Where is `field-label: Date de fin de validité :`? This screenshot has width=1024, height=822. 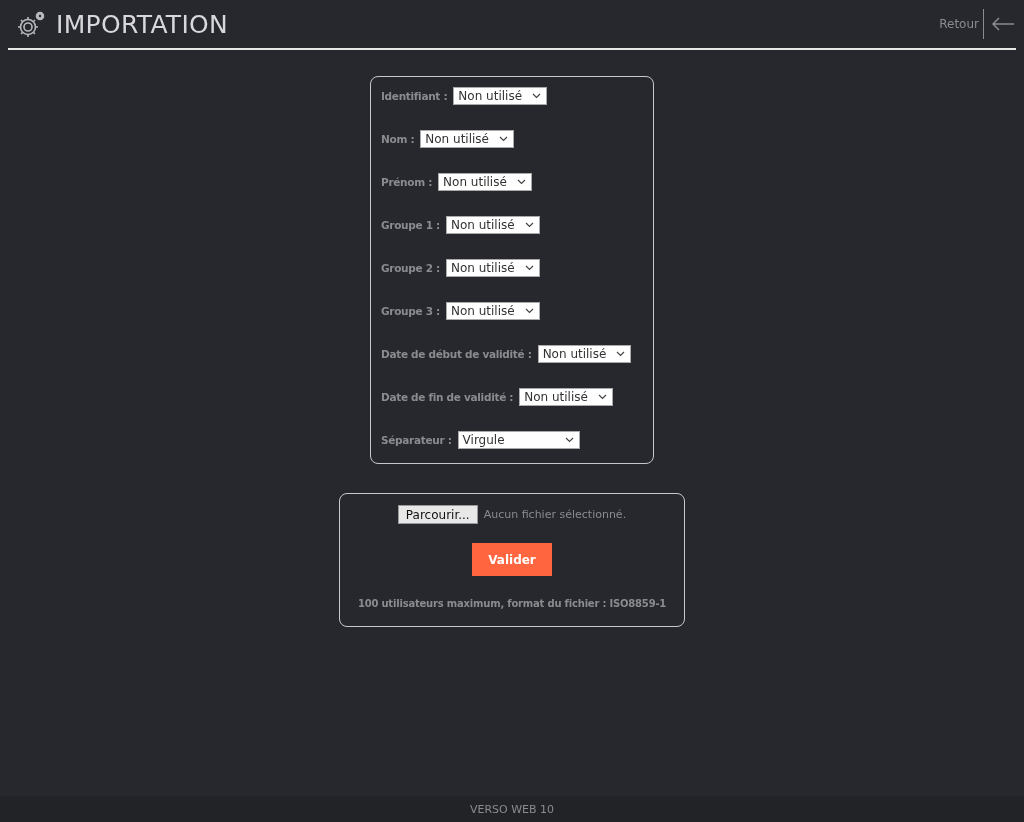 field-label: Date de fin de validité : is located at coordinates (447, 397).